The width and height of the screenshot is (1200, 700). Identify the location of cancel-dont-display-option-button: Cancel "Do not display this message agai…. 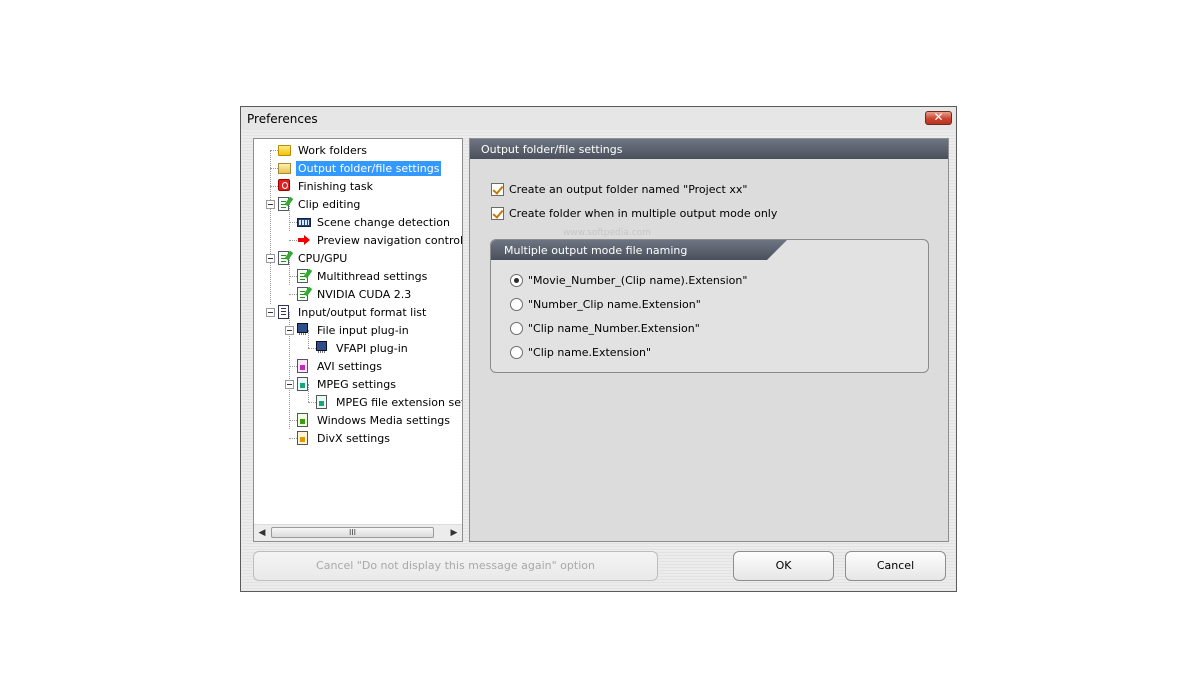
(455, 566).